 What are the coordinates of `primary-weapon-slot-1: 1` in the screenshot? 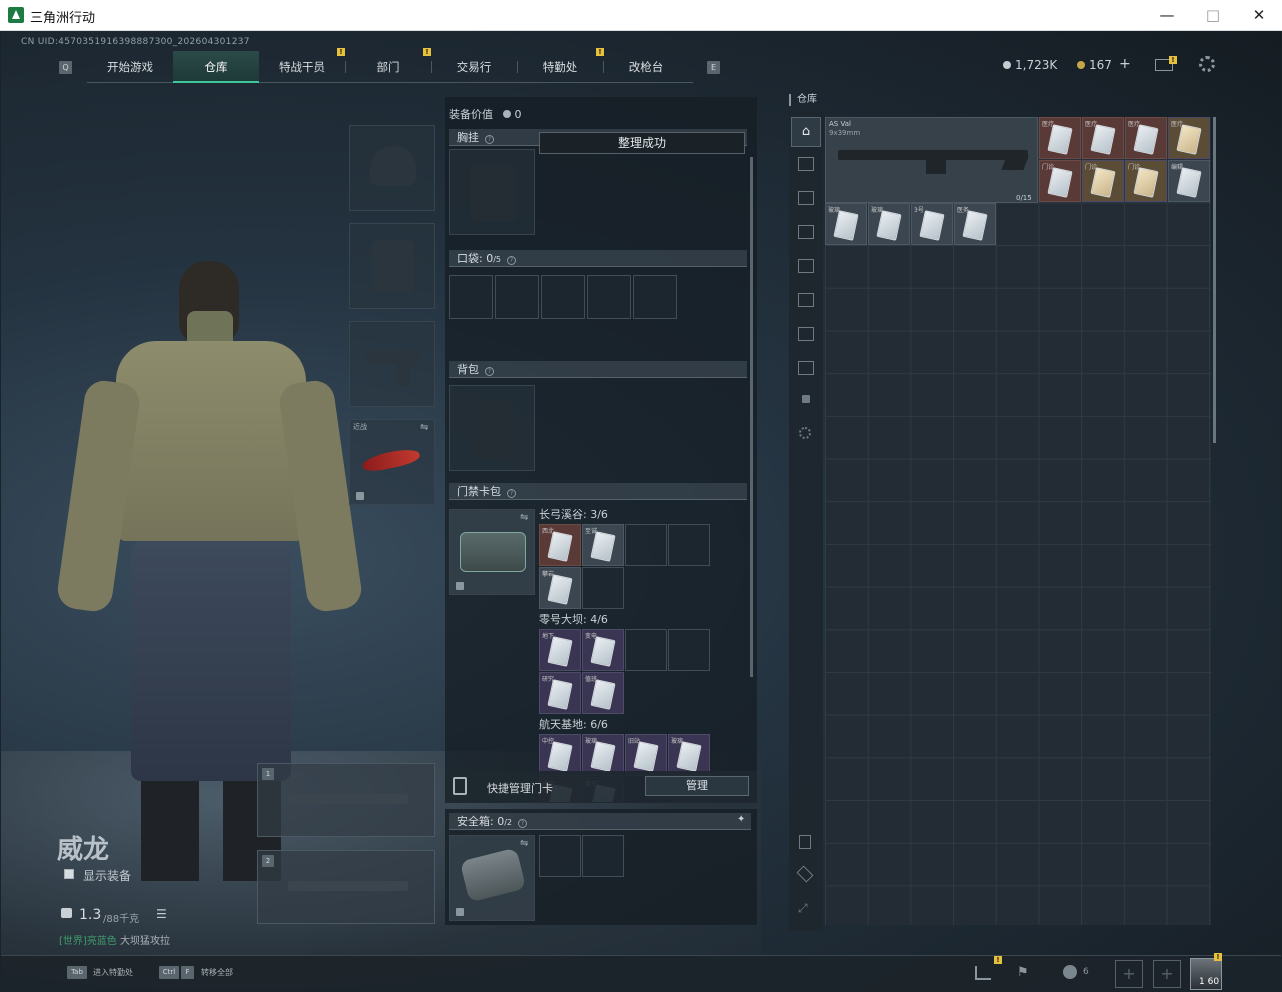 It's located at (346, 800).